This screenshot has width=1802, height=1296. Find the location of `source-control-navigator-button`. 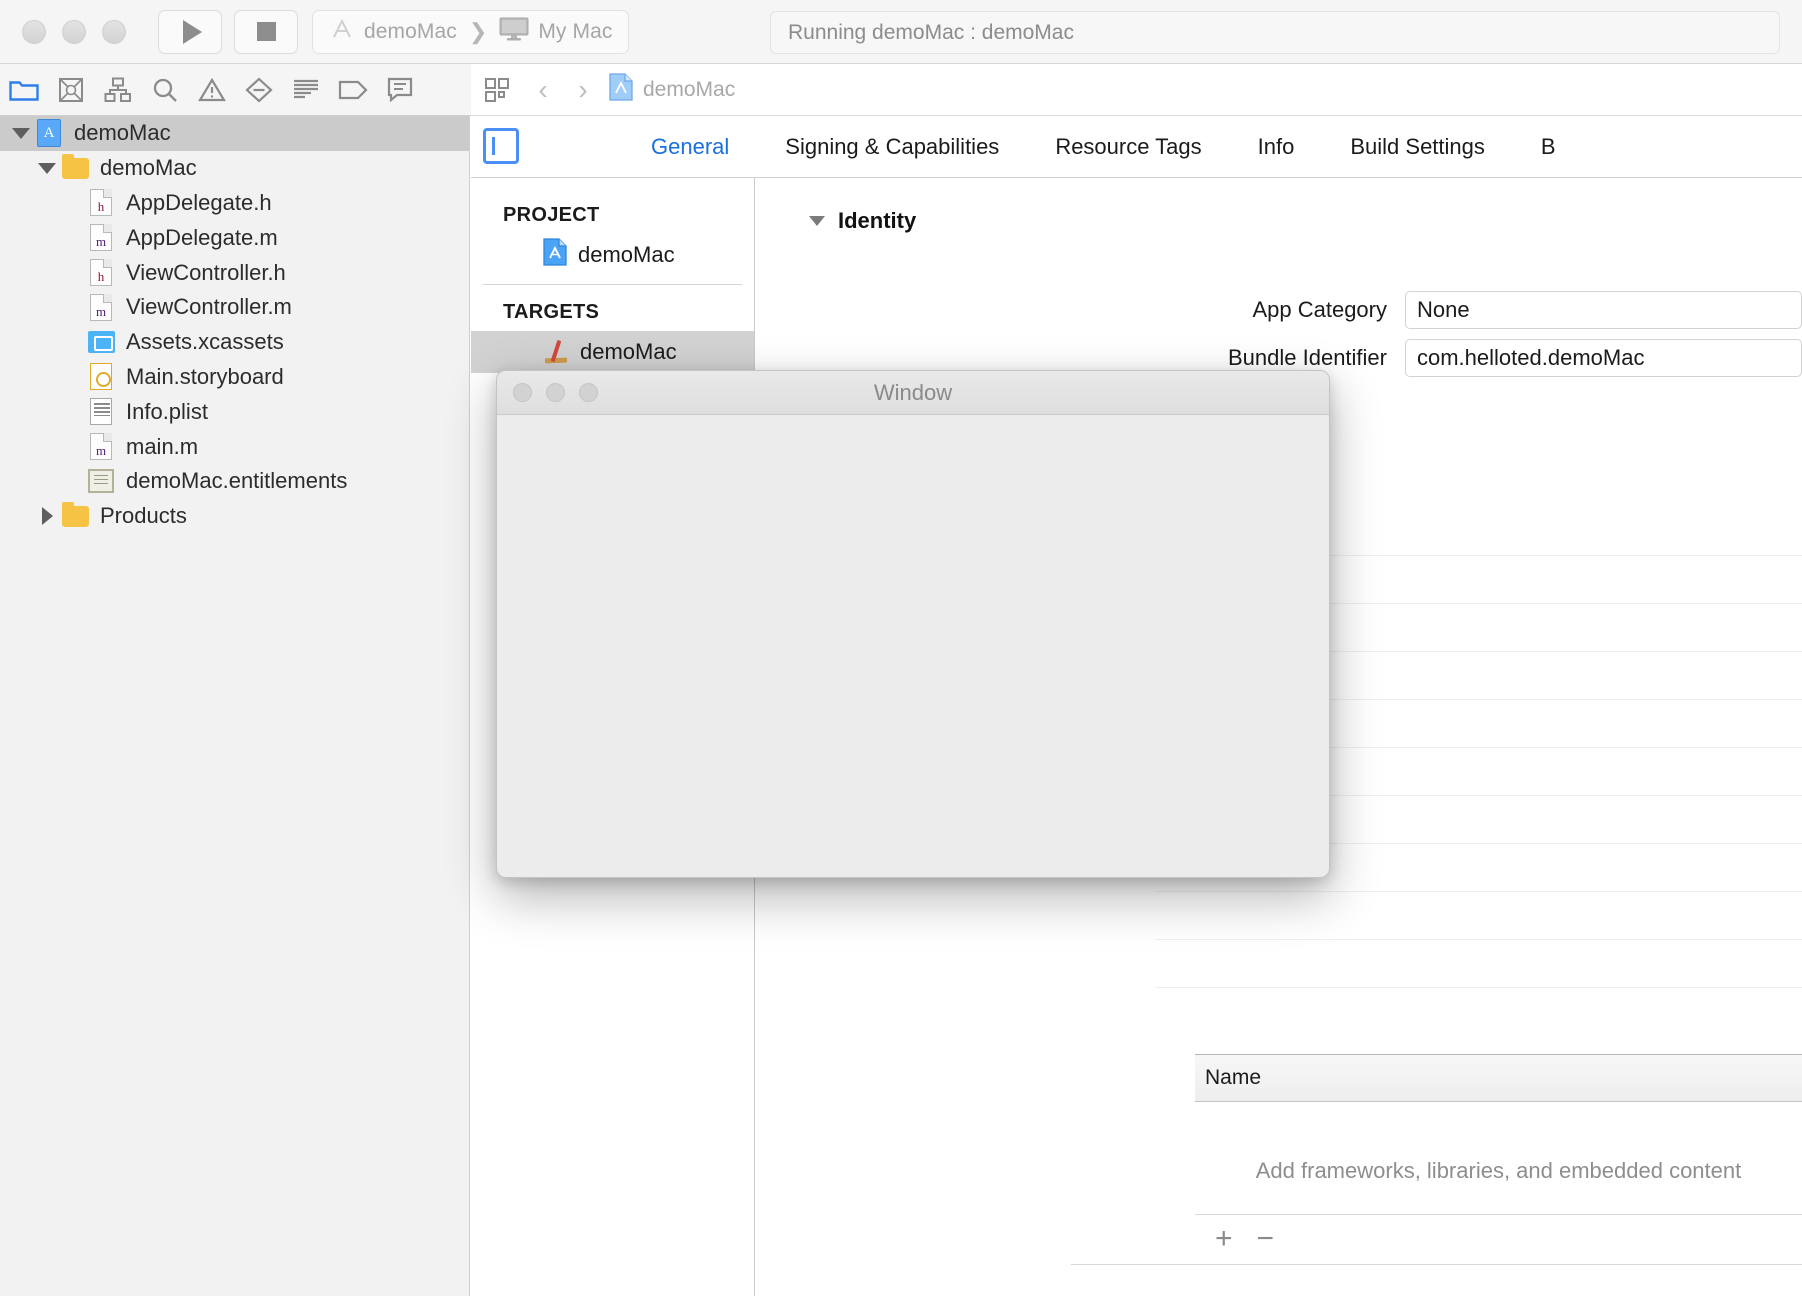

source-control-navigator-button is located at coordinates (70, 90).